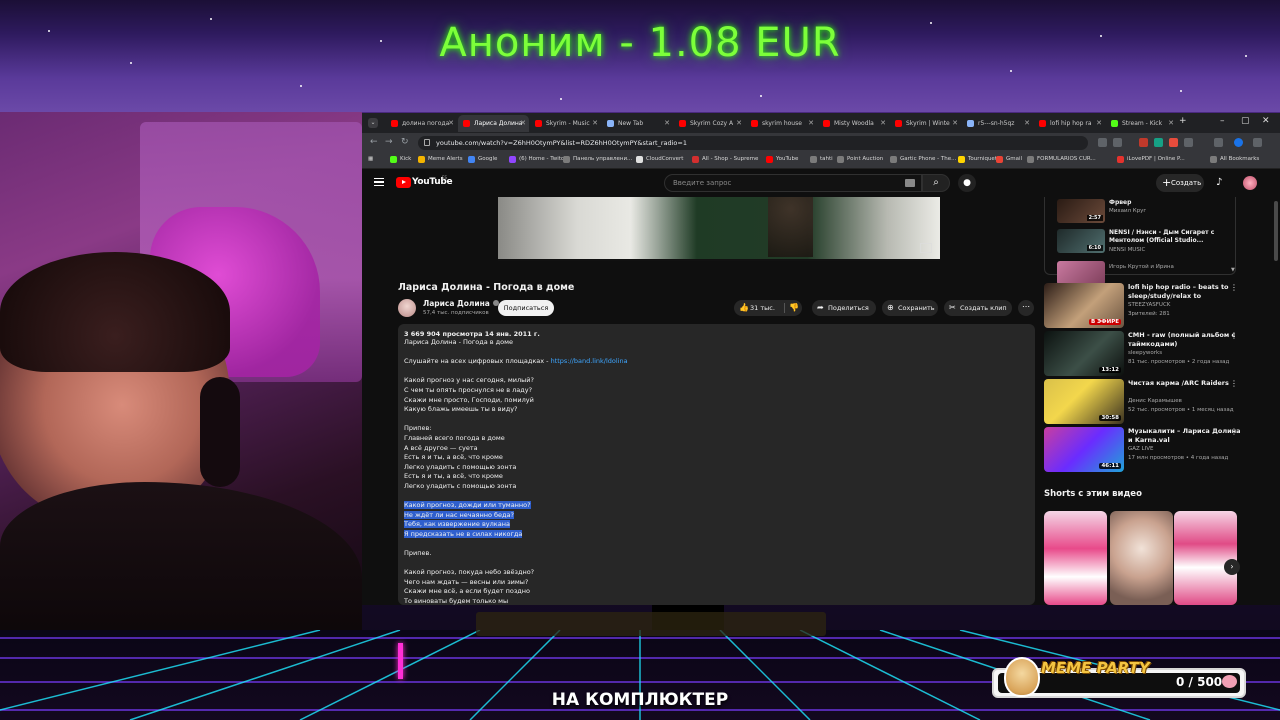 The image size is (1280, 720). Describe the element at coordinates (1145, 272) in the screenshot. I see `playlist-item: Игорь Крутой и Ирина` at that location.